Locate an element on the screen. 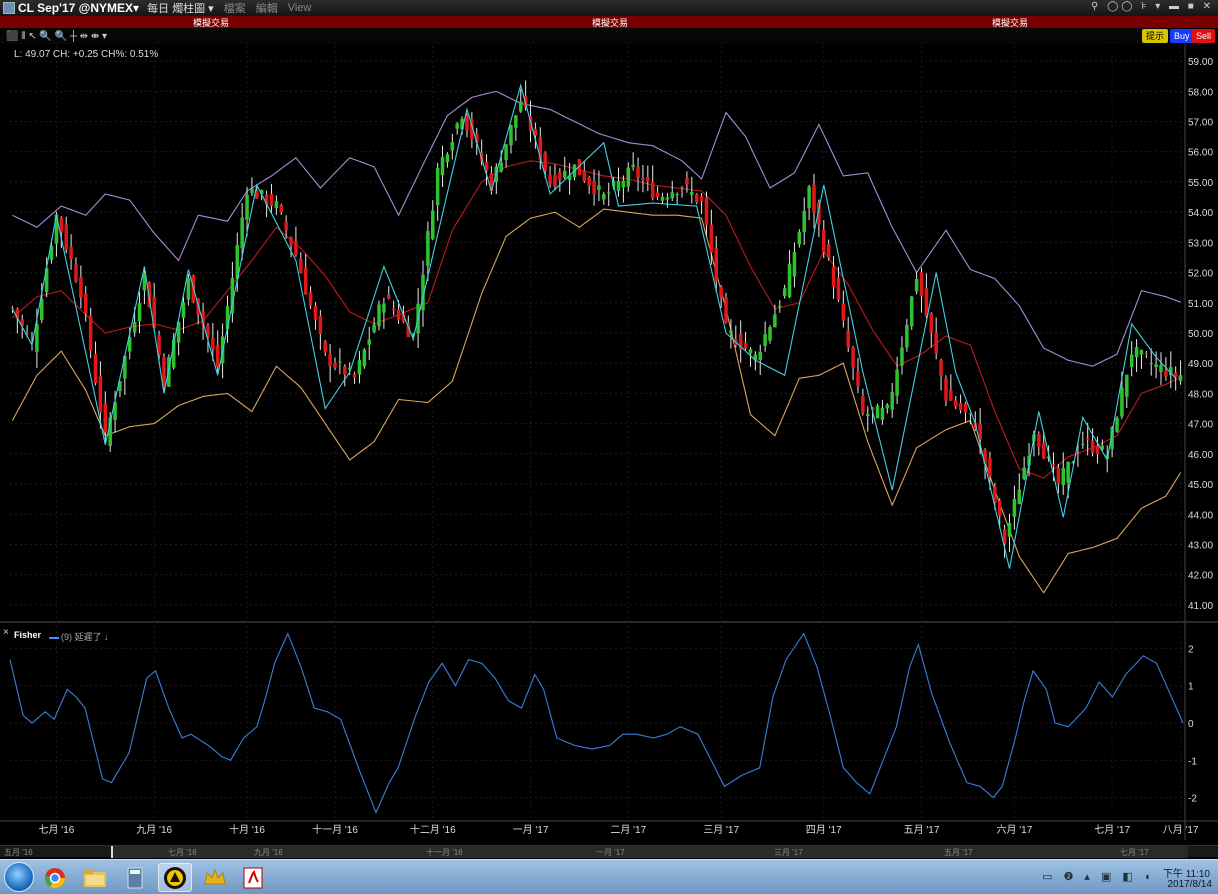 The height and width of the screenshot is (894, 1218). fisher-tick-label: 1 is located at coordinates (1191, 687).